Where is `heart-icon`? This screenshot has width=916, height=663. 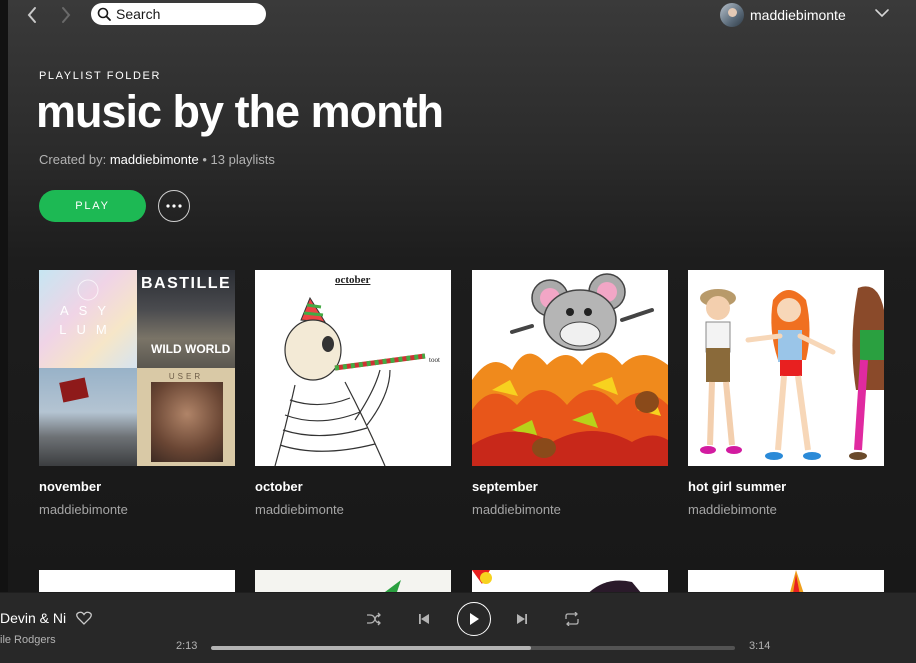
heart-icon is located at coordinates (84, 618).